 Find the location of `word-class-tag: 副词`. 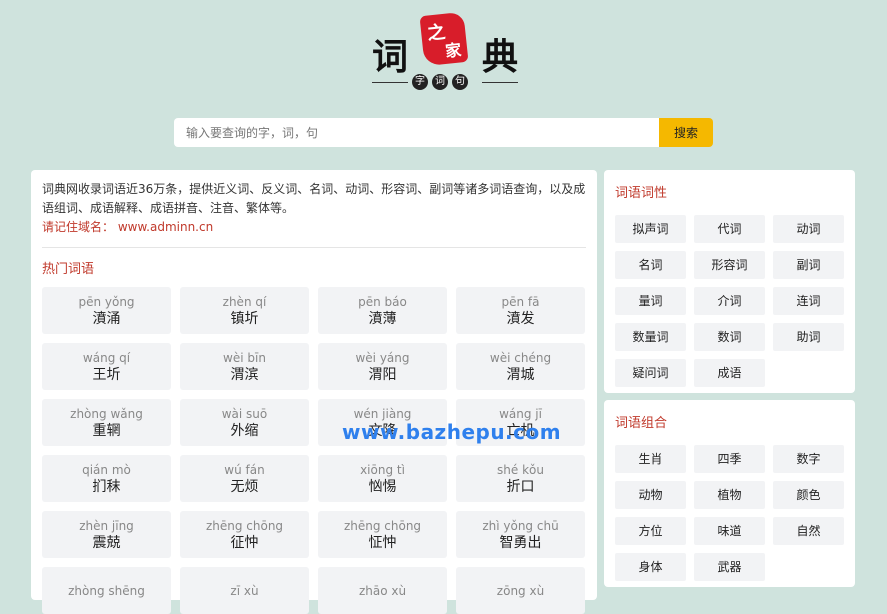

word-class-tag: 副词 is located at coordinates (808, 265).